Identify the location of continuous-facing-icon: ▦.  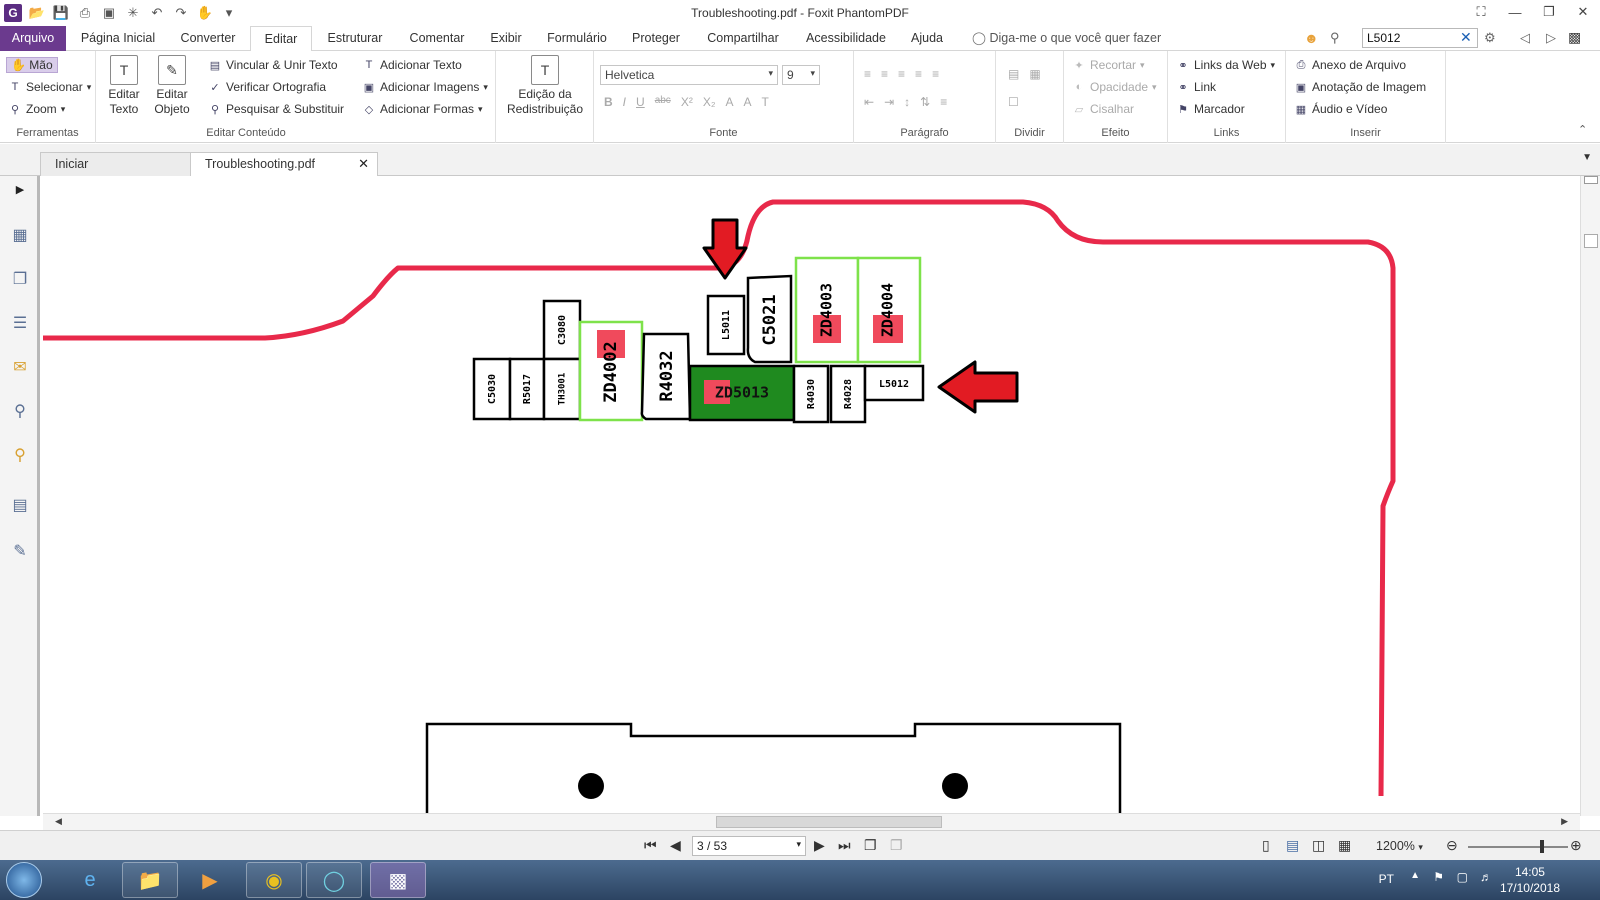
(1344, 845).